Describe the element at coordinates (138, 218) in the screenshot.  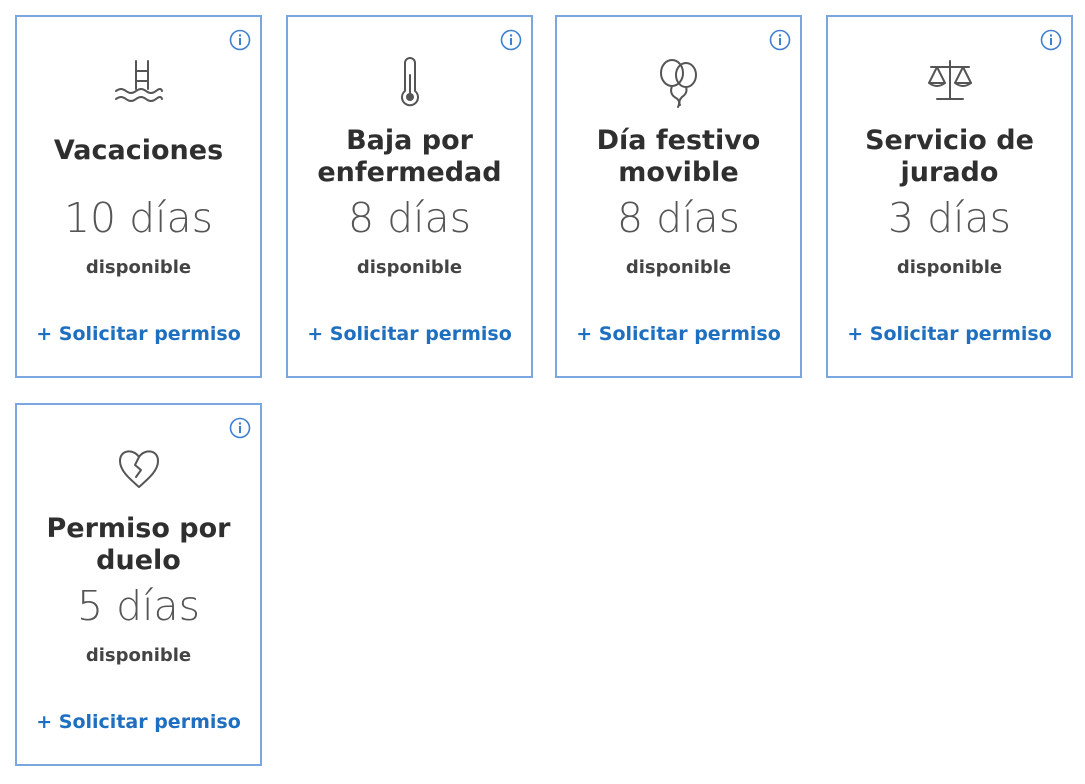
I see `days-available-value: 10 días` at that location.